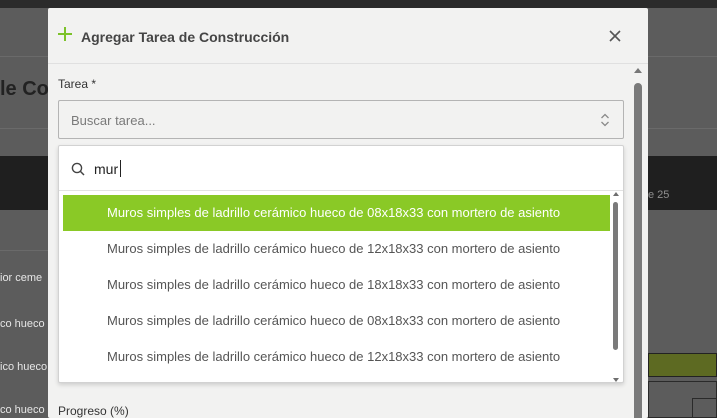 The height and width of the screenshot is (418, 717). Describe the element at coordinates (78, 169) in the screenshot. I see `search-icon` at that location.